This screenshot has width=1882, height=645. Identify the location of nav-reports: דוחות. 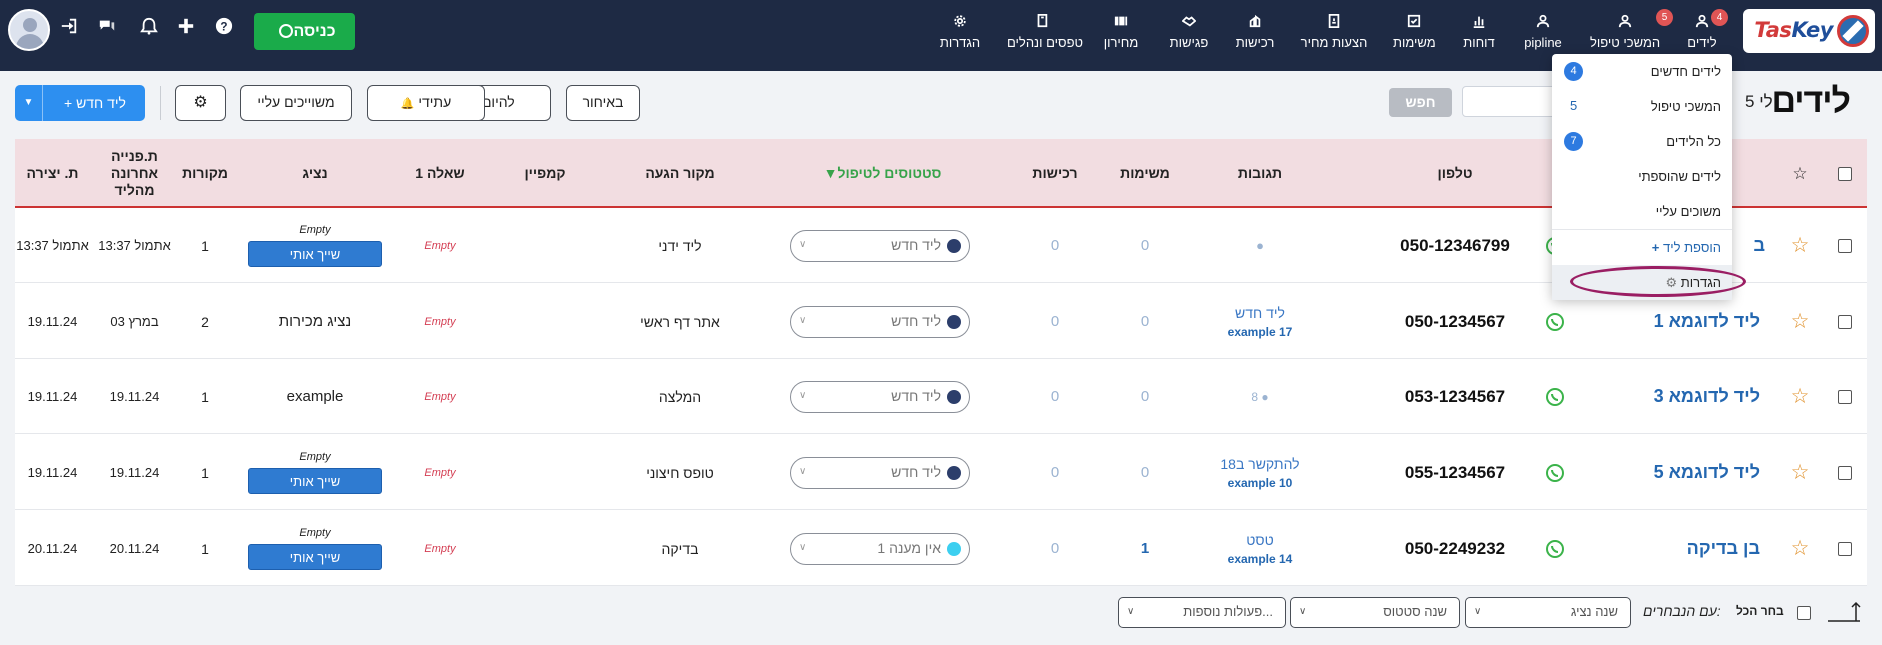
(1479, 34).